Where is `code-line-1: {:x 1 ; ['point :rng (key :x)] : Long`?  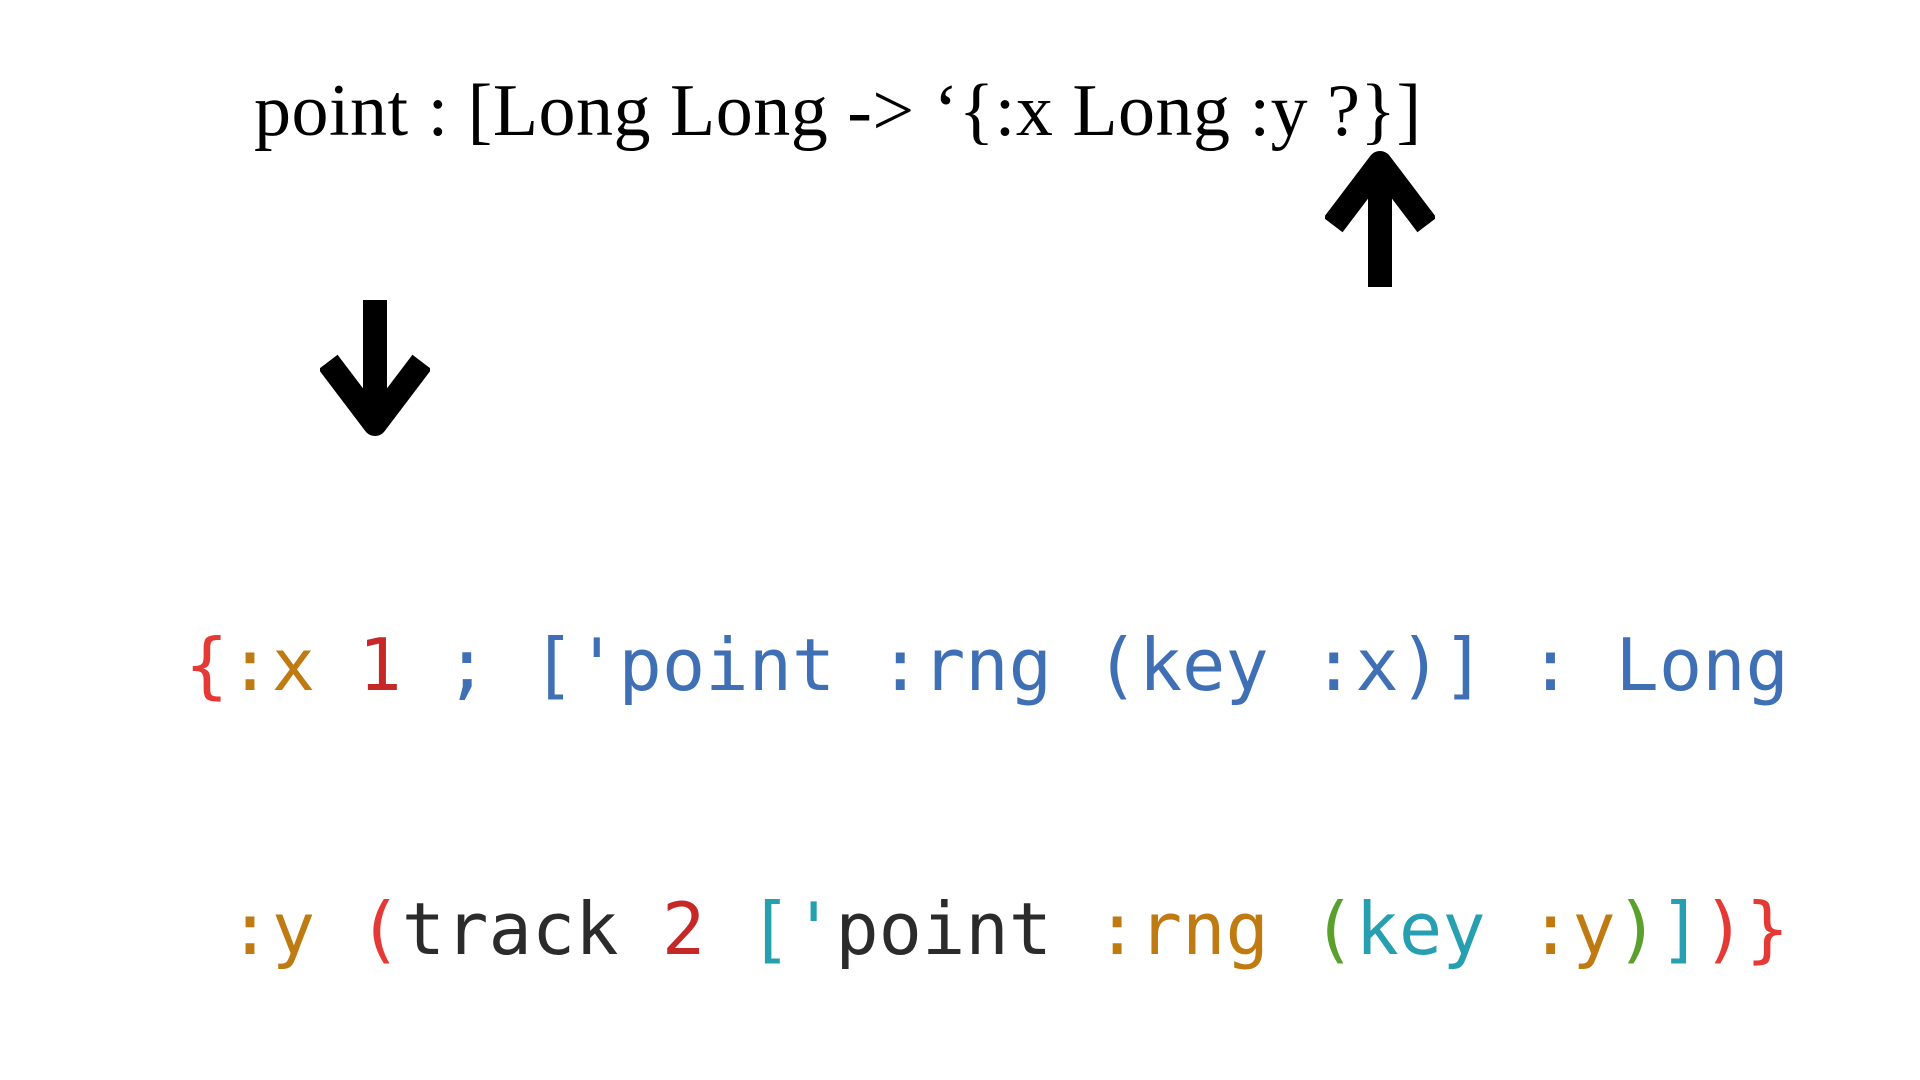 code-line-1: {:x 1 ; ['point :rng (key :x)] : Long is located at coordinates (987, 665).